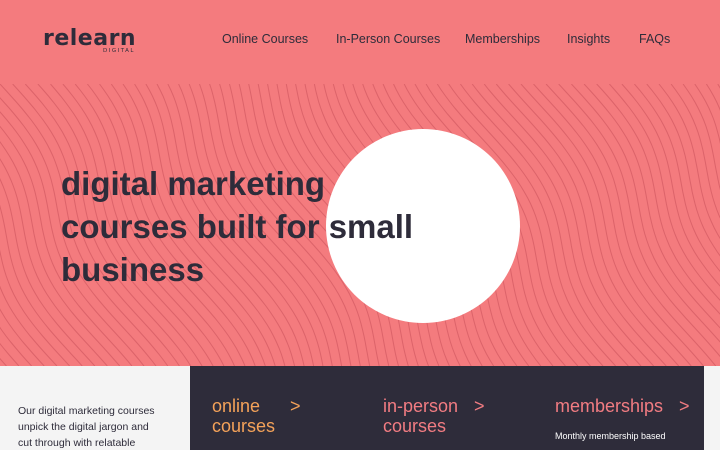 The image size is (720, 450). I want to click on online-courses-title-line-2: courses, so click(244, 426).